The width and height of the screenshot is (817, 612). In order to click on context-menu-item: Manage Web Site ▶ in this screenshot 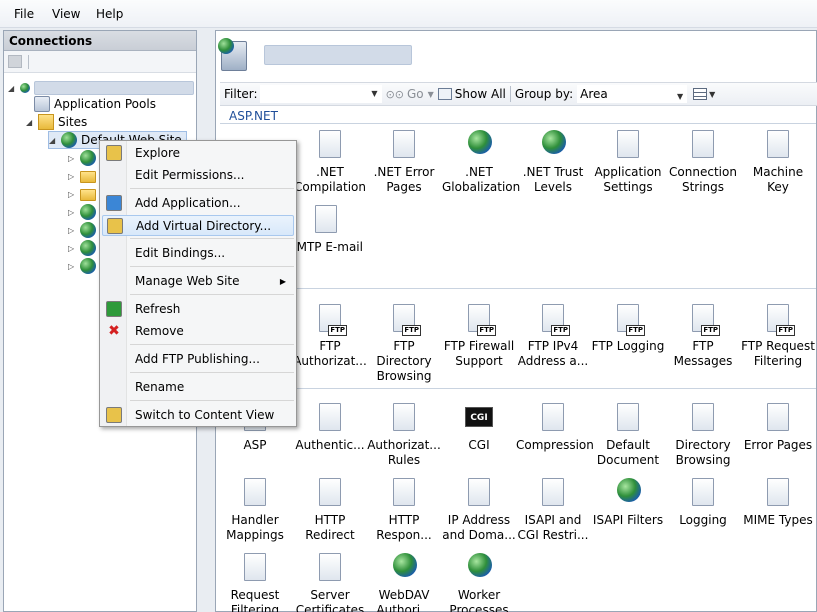, I will do `click(198, 281)`.